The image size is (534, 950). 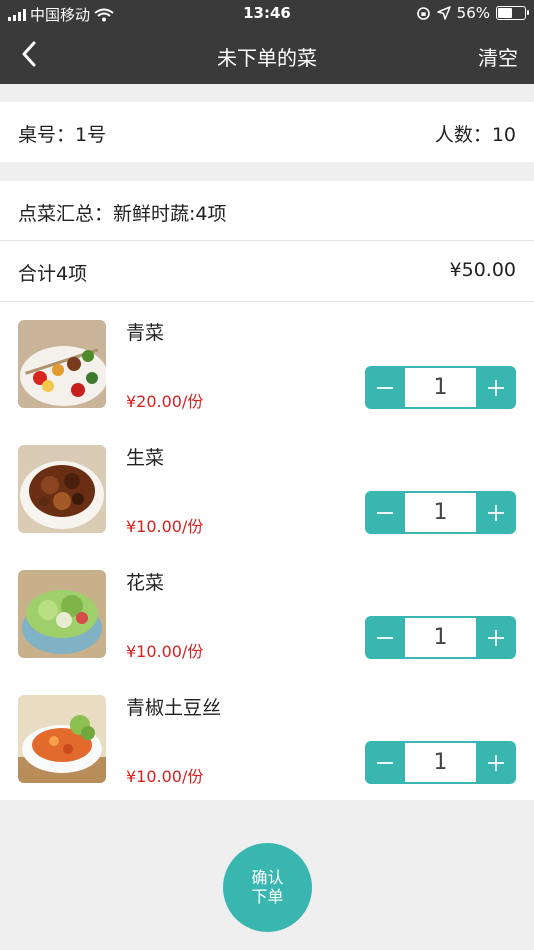 What do you see at coordinates (145, 583) in the screenshot?
I see `dish-name: 花菜` at bounding box center [145, 583].